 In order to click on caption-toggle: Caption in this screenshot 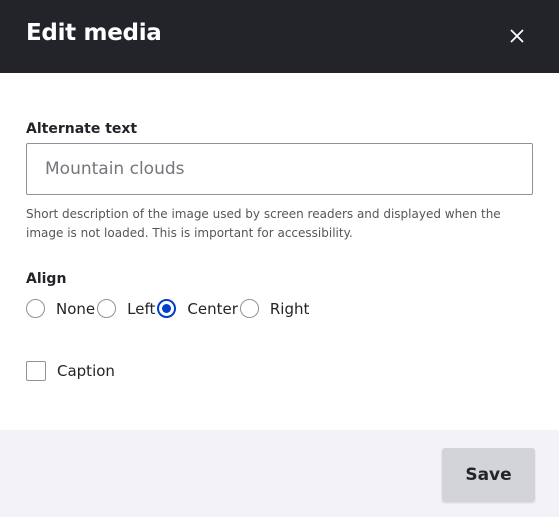, I will do `click(70, 371)`.